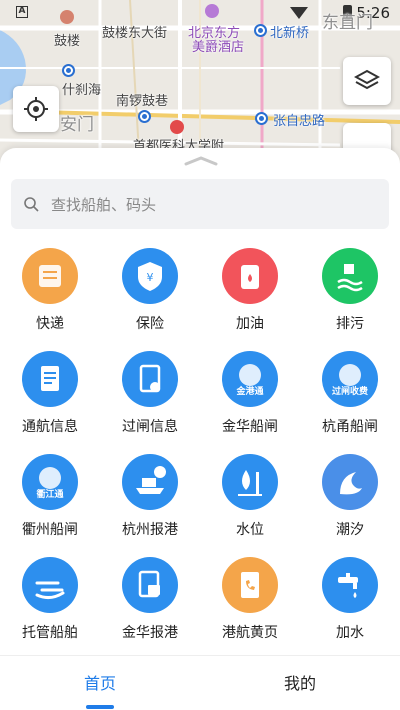  I want to click on service-label: 水位, so click(250, 530).